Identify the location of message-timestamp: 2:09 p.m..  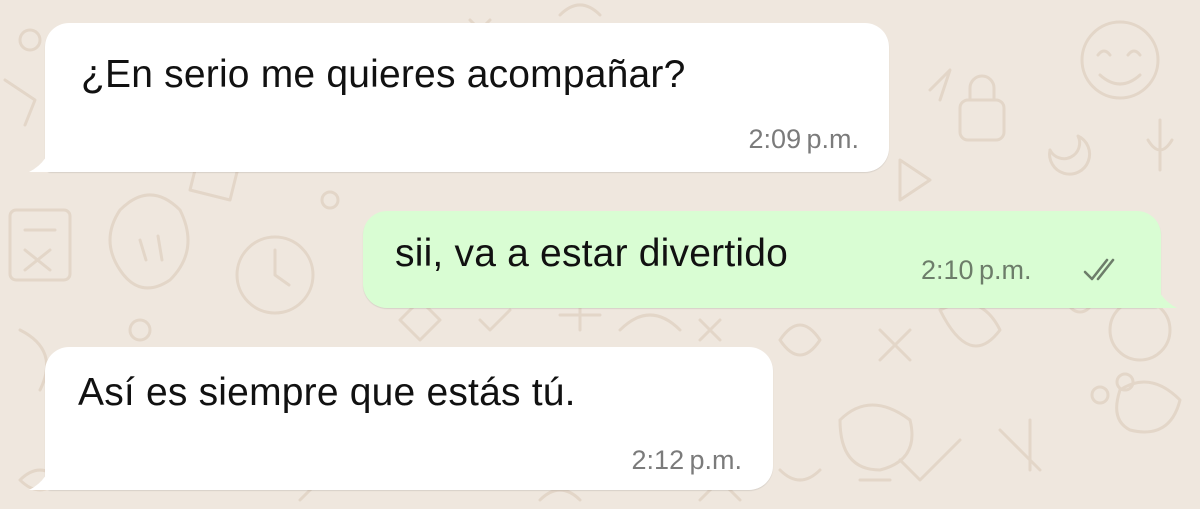
(803, 139).